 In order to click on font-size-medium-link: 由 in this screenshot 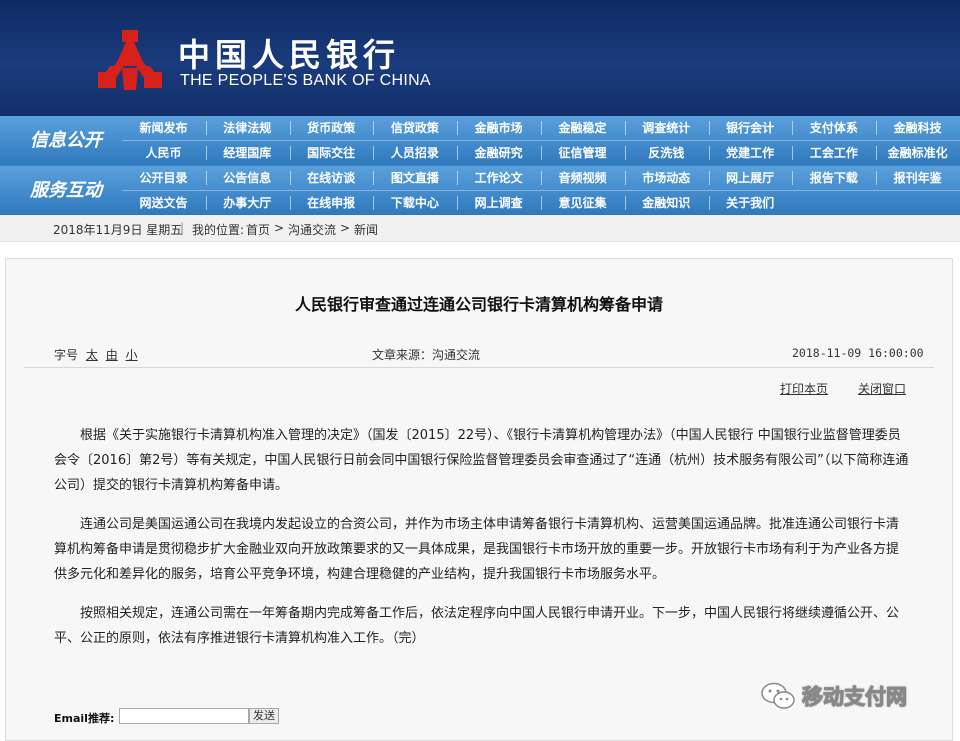, I will do `click(112, 355)`.